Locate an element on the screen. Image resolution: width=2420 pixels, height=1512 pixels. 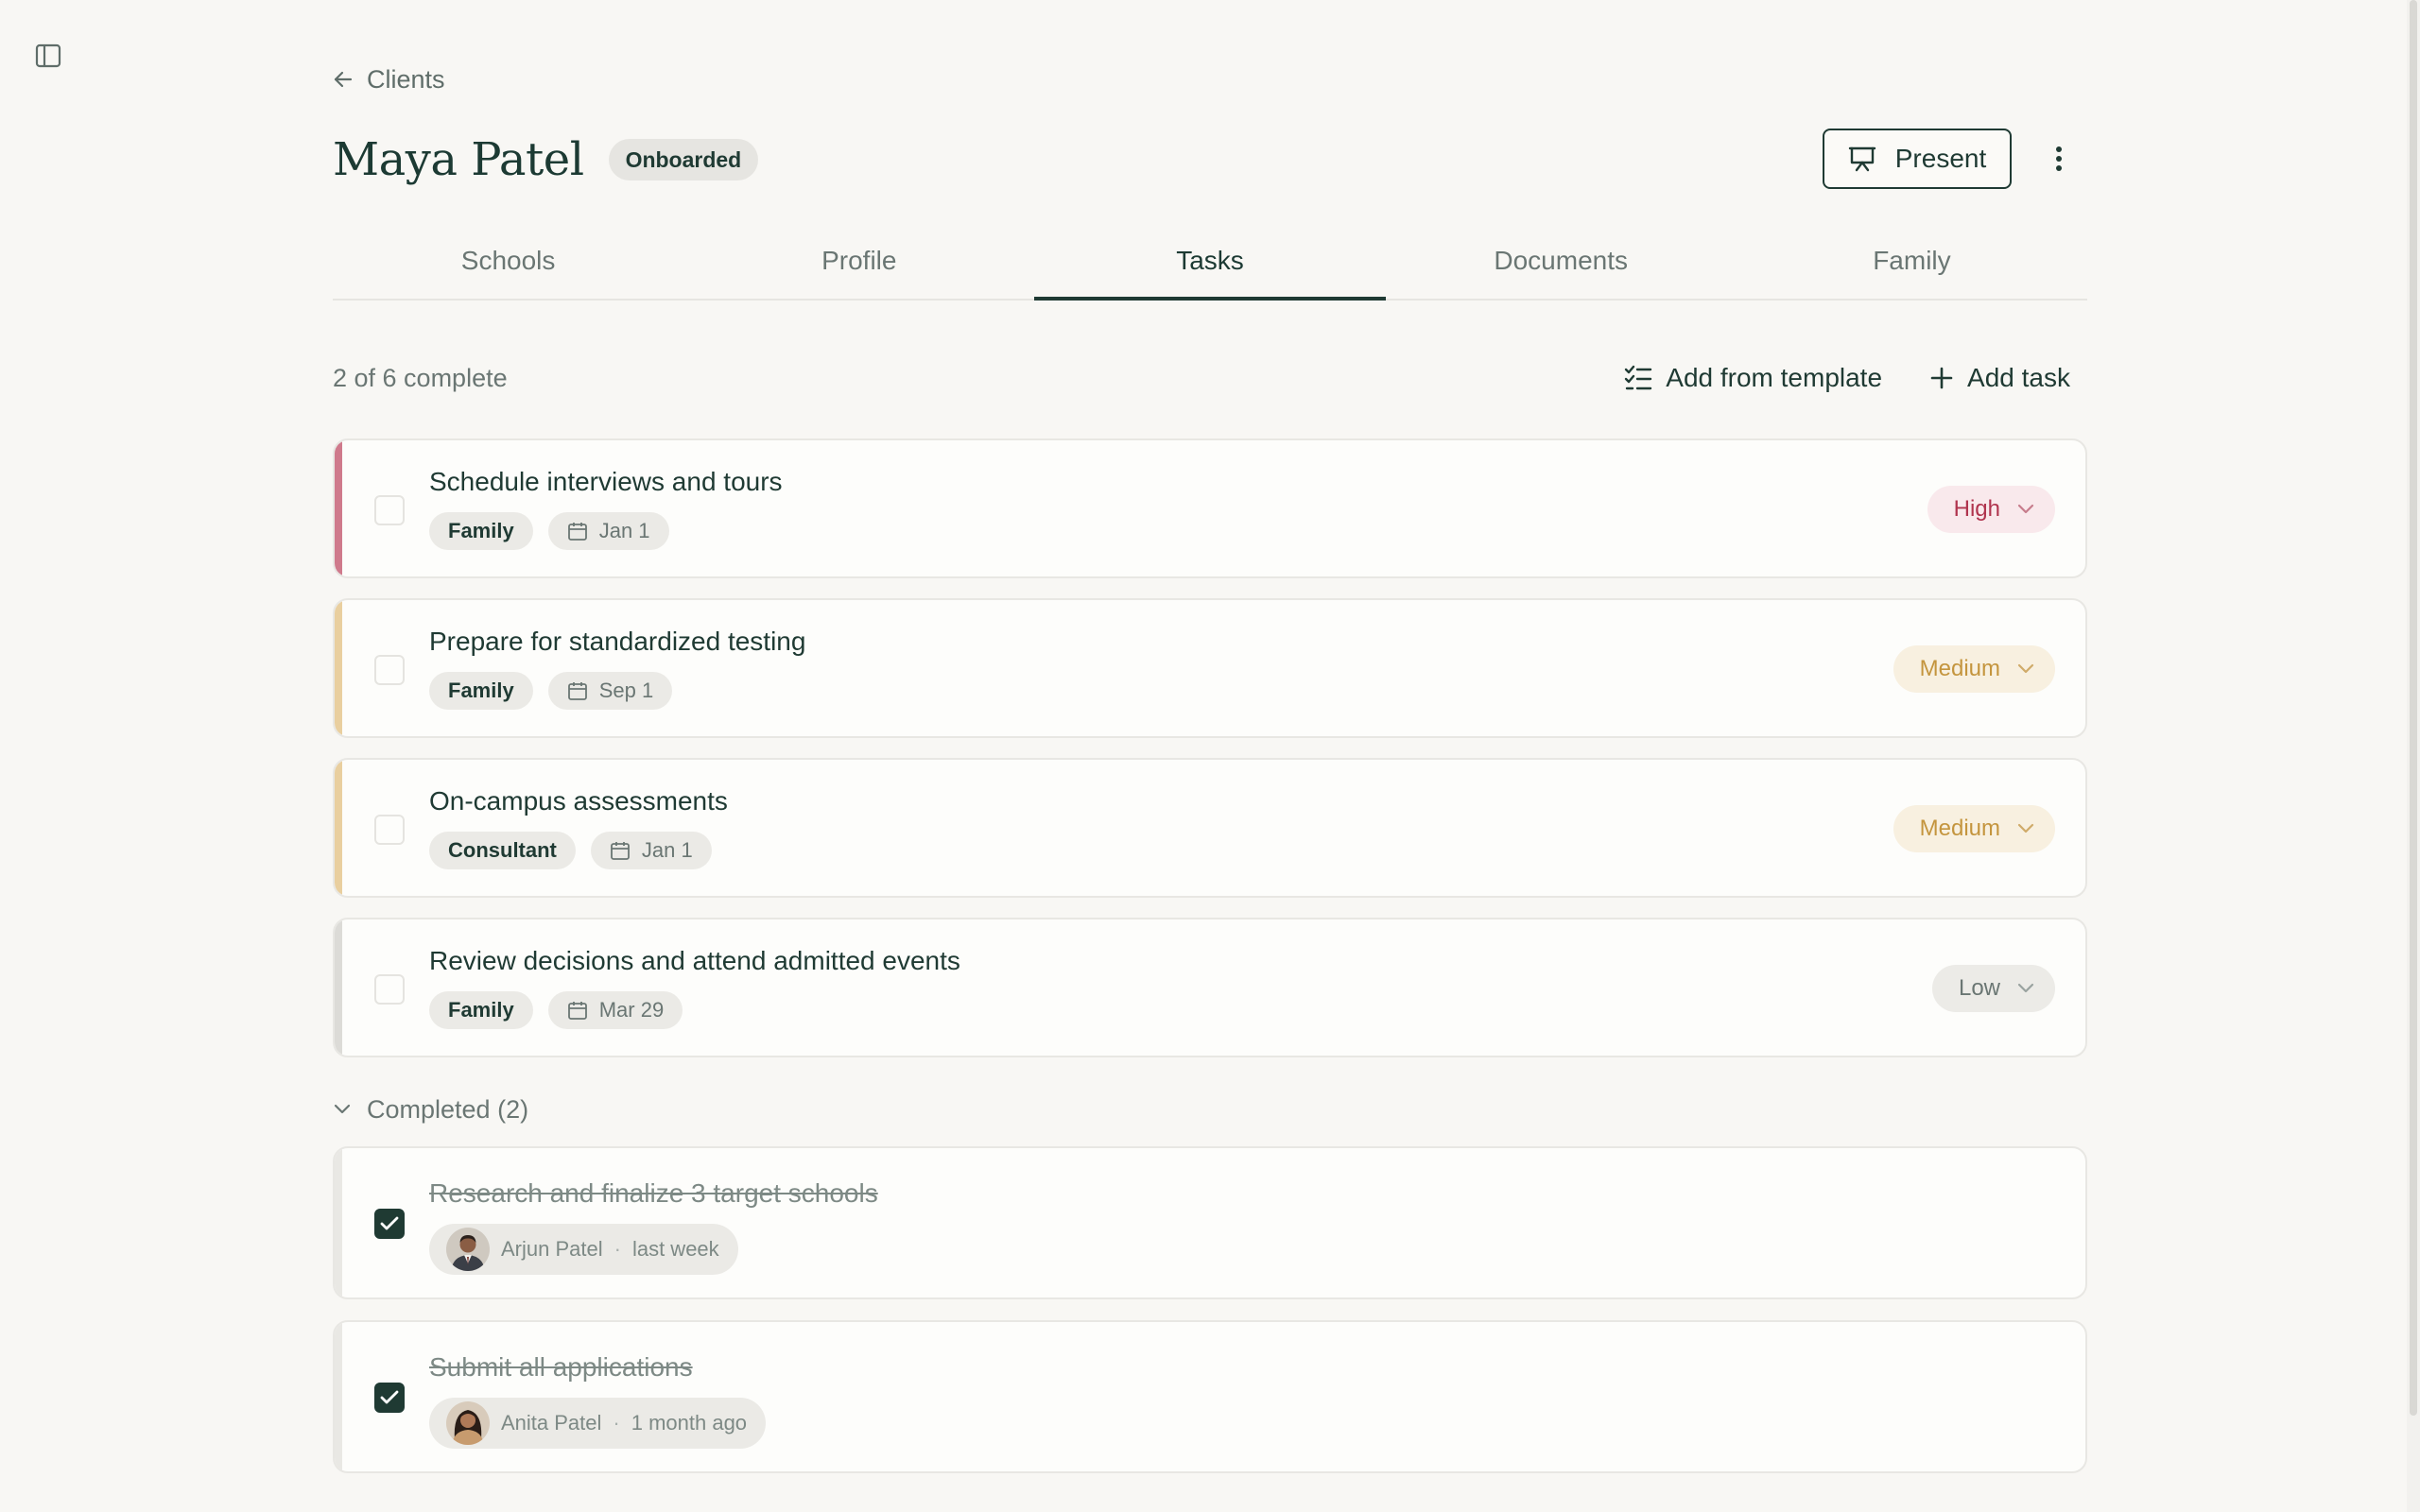
sidebar-panel-icon is located at coordinates (48, 55).